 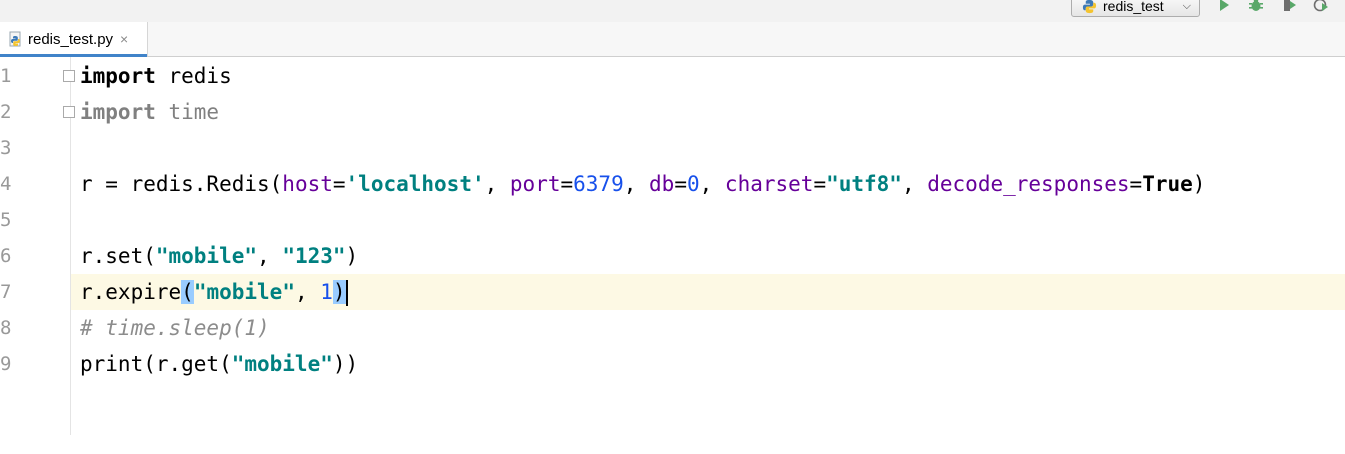 I want to click on code-text: r = redis.Redis(, so click(x=181, y=184).